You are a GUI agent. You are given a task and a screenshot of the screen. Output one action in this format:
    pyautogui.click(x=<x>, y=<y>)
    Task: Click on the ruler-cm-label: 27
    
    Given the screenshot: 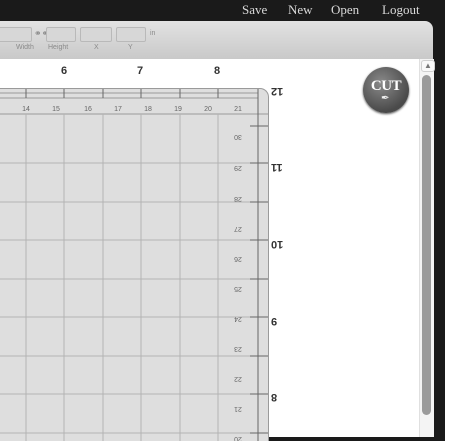 What is the action you would take?
    pyautogui.click(x=238, y=228)
    